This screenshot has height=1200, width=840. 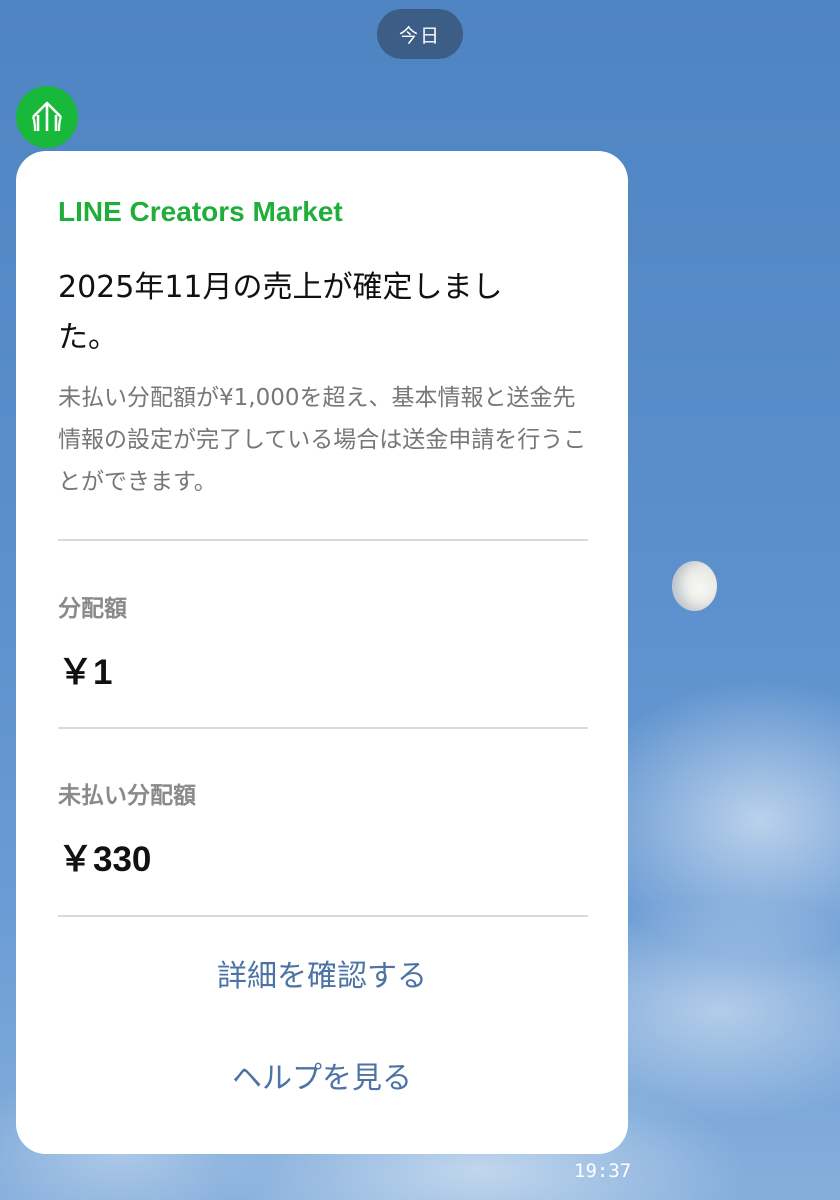 I want to click on moon-background-decoration, so click(x=694, y=586).